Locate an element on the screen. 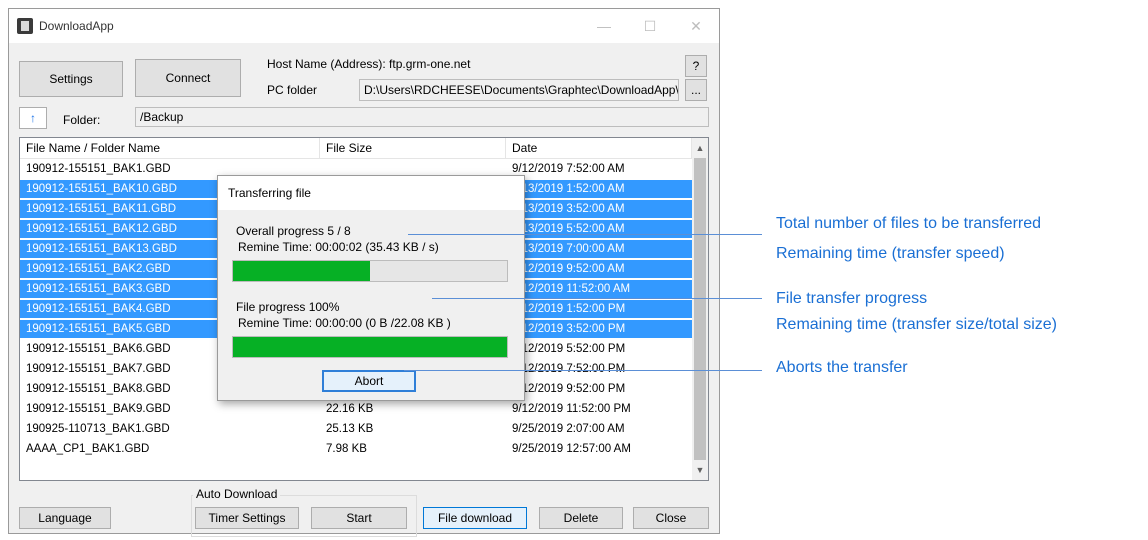 The width and height of the screenshot is (1148, 540). overall-progress-fill is located at coordinates (301, 271).